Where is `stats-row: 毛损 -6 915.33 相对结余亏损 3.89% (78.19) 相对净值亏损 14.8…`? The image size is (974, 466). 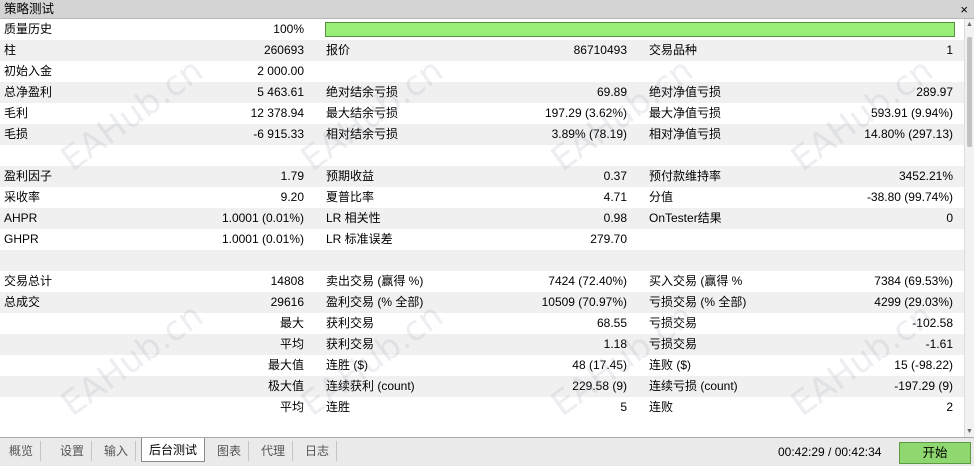 stats-row: 毛损 -6 915.33 相对结余亏损 3.89% (78.19) 相对净值亏损 14.8… is located at coordinates (482, 134).